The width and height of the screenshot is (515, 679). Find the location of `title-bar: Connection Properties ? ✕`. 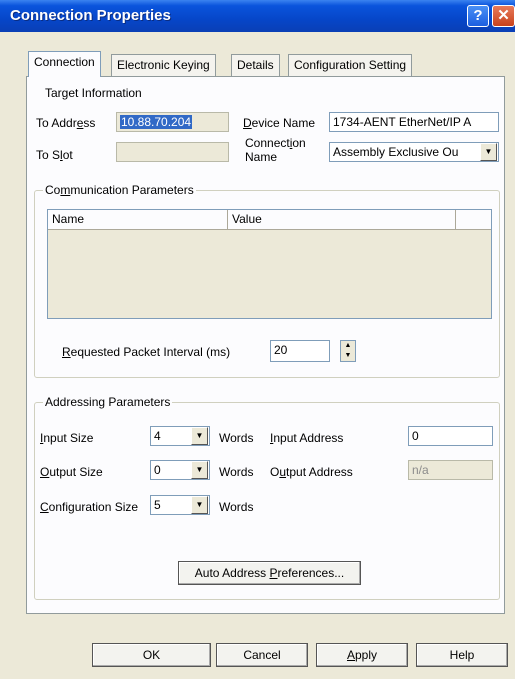

title-bar: Connection Properties ? ✕ is located at coordinates (257, 16).